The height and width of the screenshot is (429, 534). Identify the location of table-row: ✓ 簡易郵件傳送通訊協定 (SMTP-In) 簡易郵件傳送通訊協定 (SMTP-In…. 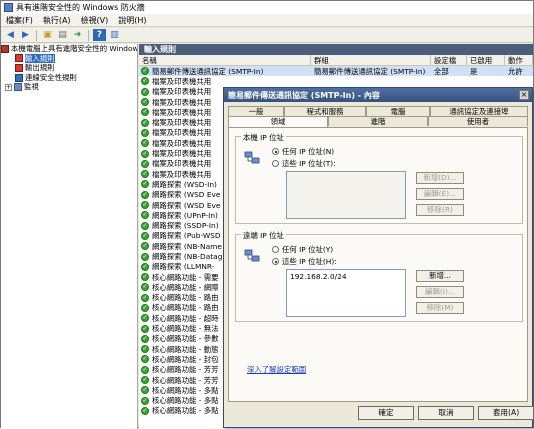
(336, 71).